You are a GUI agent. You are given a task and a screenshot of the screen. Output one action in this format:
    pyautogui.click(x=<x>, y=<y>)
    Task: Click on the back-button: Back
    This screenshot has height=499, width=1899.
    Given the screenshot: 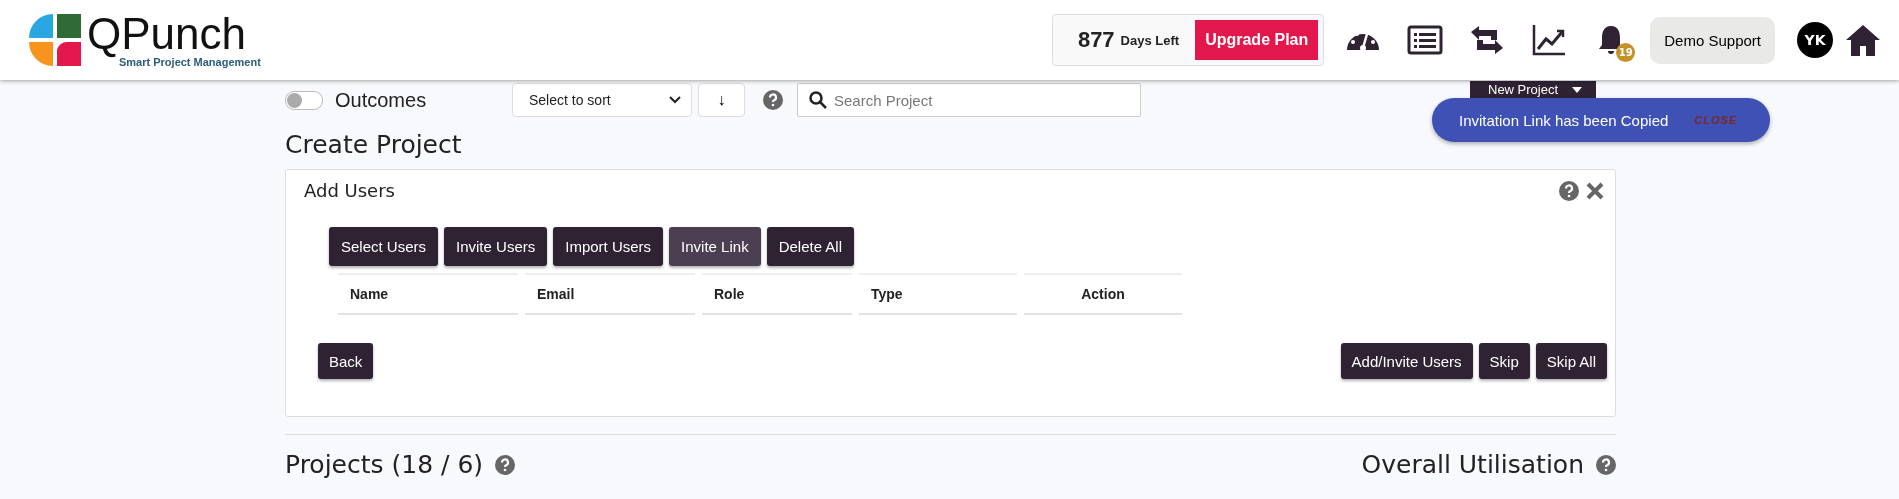 What is the action you would take?
    pyautogui.click(x=346, y=361)
    